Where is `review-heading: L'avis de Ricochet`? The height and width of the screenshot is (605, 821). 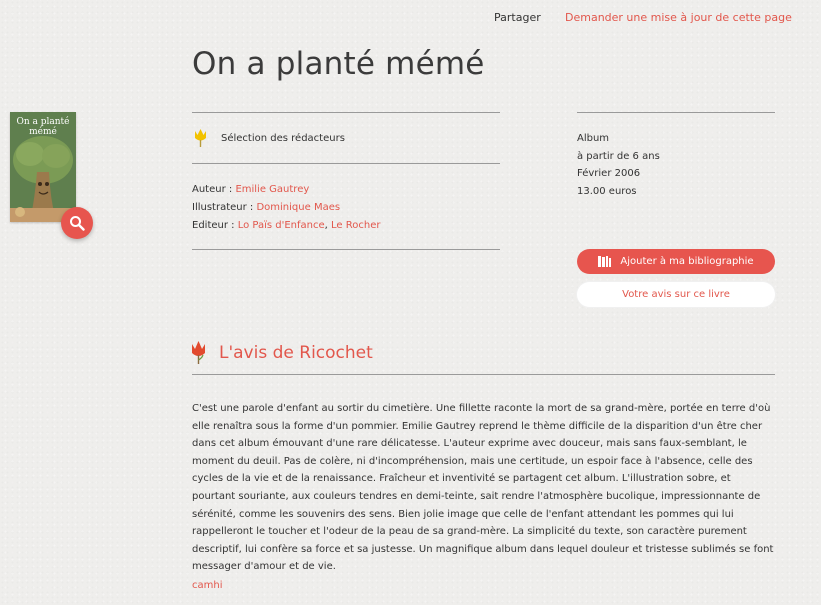
review-heading: L'avis de Ricochet is located at coordinates (296, 352).